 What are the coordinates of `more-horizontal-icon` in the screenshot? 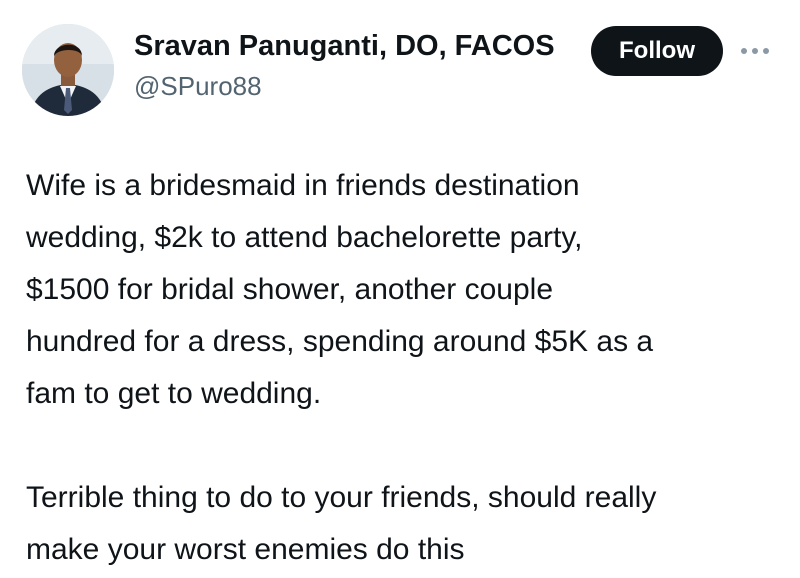 It's located at (755, 51).